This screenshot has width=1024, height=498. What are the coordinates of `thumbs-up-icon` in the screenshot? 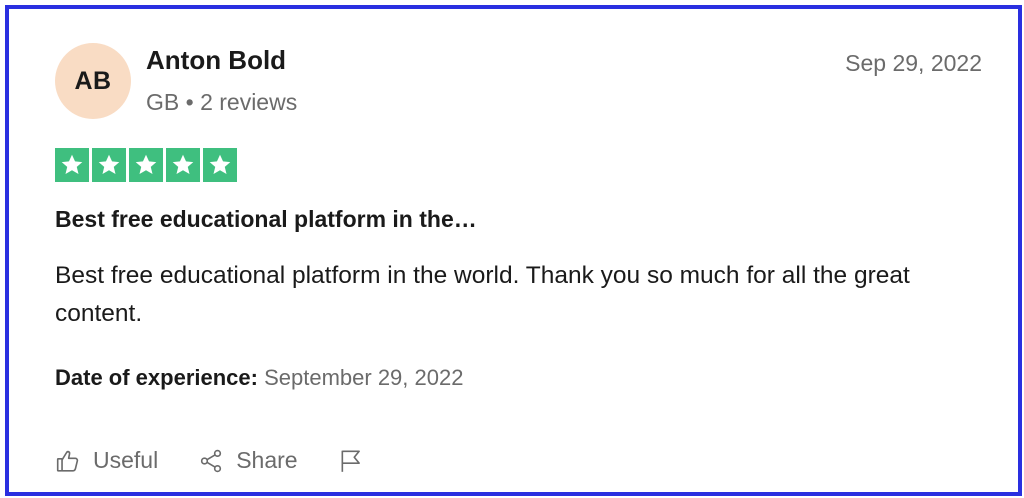 It's located at (68, 461).